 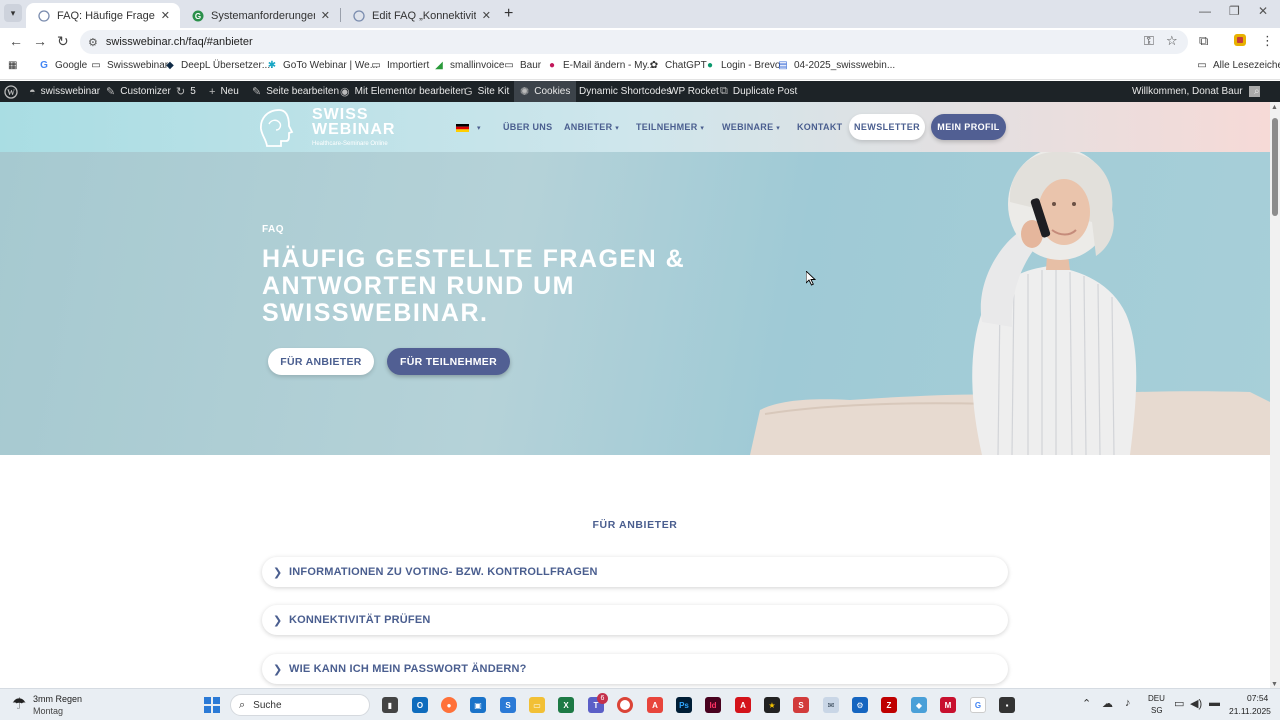 I want to click on wp-dynamic-shortcodes: Dynamic Shortcodes, so click(x=625, y=91).